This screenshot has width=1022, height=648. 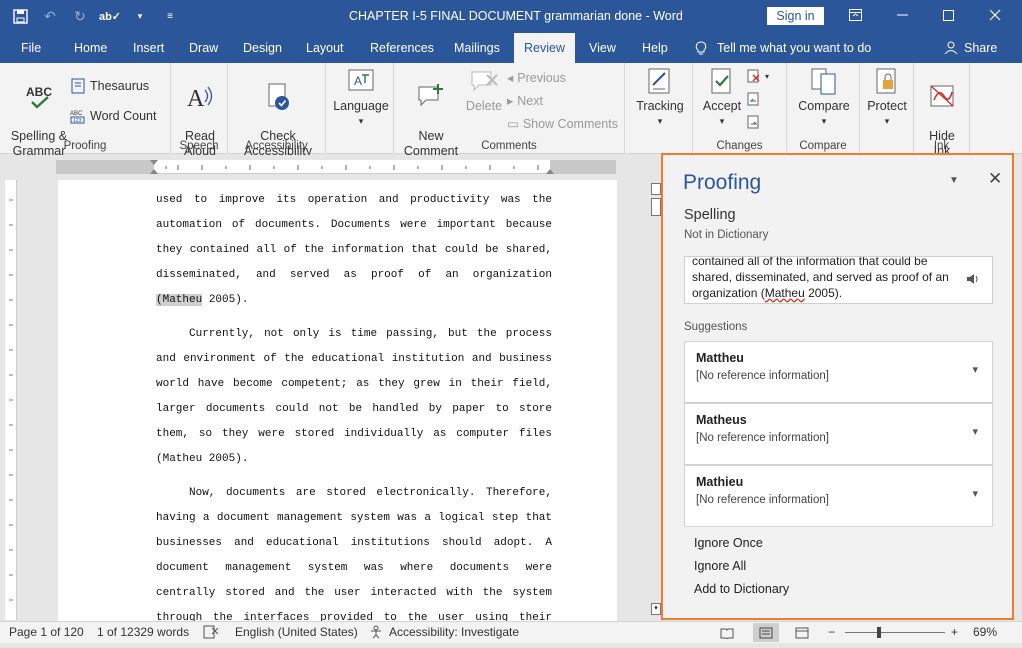 I want to click on suggestion-item: Matheus [No reference information] ▾, so click(x=838, y=434).